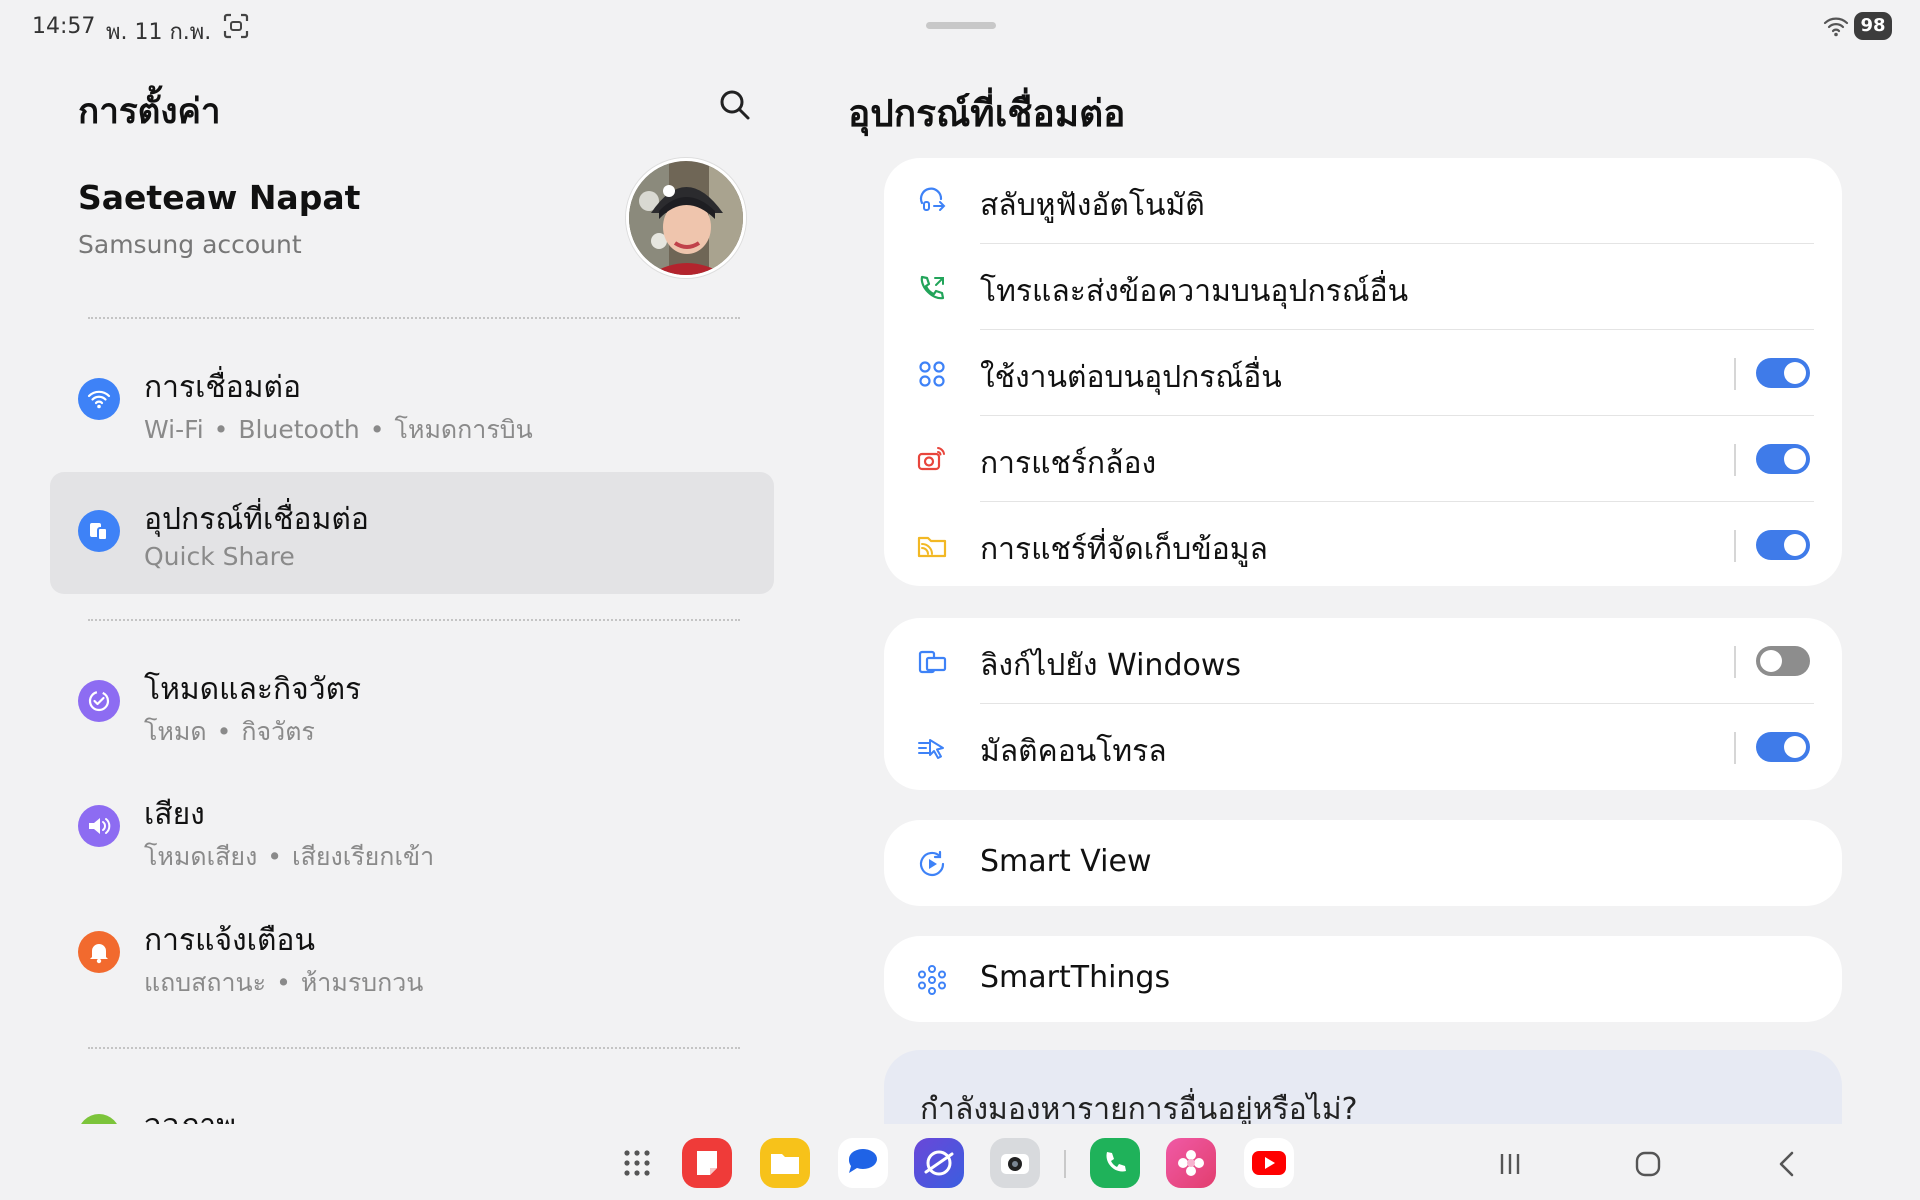  I want to click on camera-share-toggle, so click(1783, 459).